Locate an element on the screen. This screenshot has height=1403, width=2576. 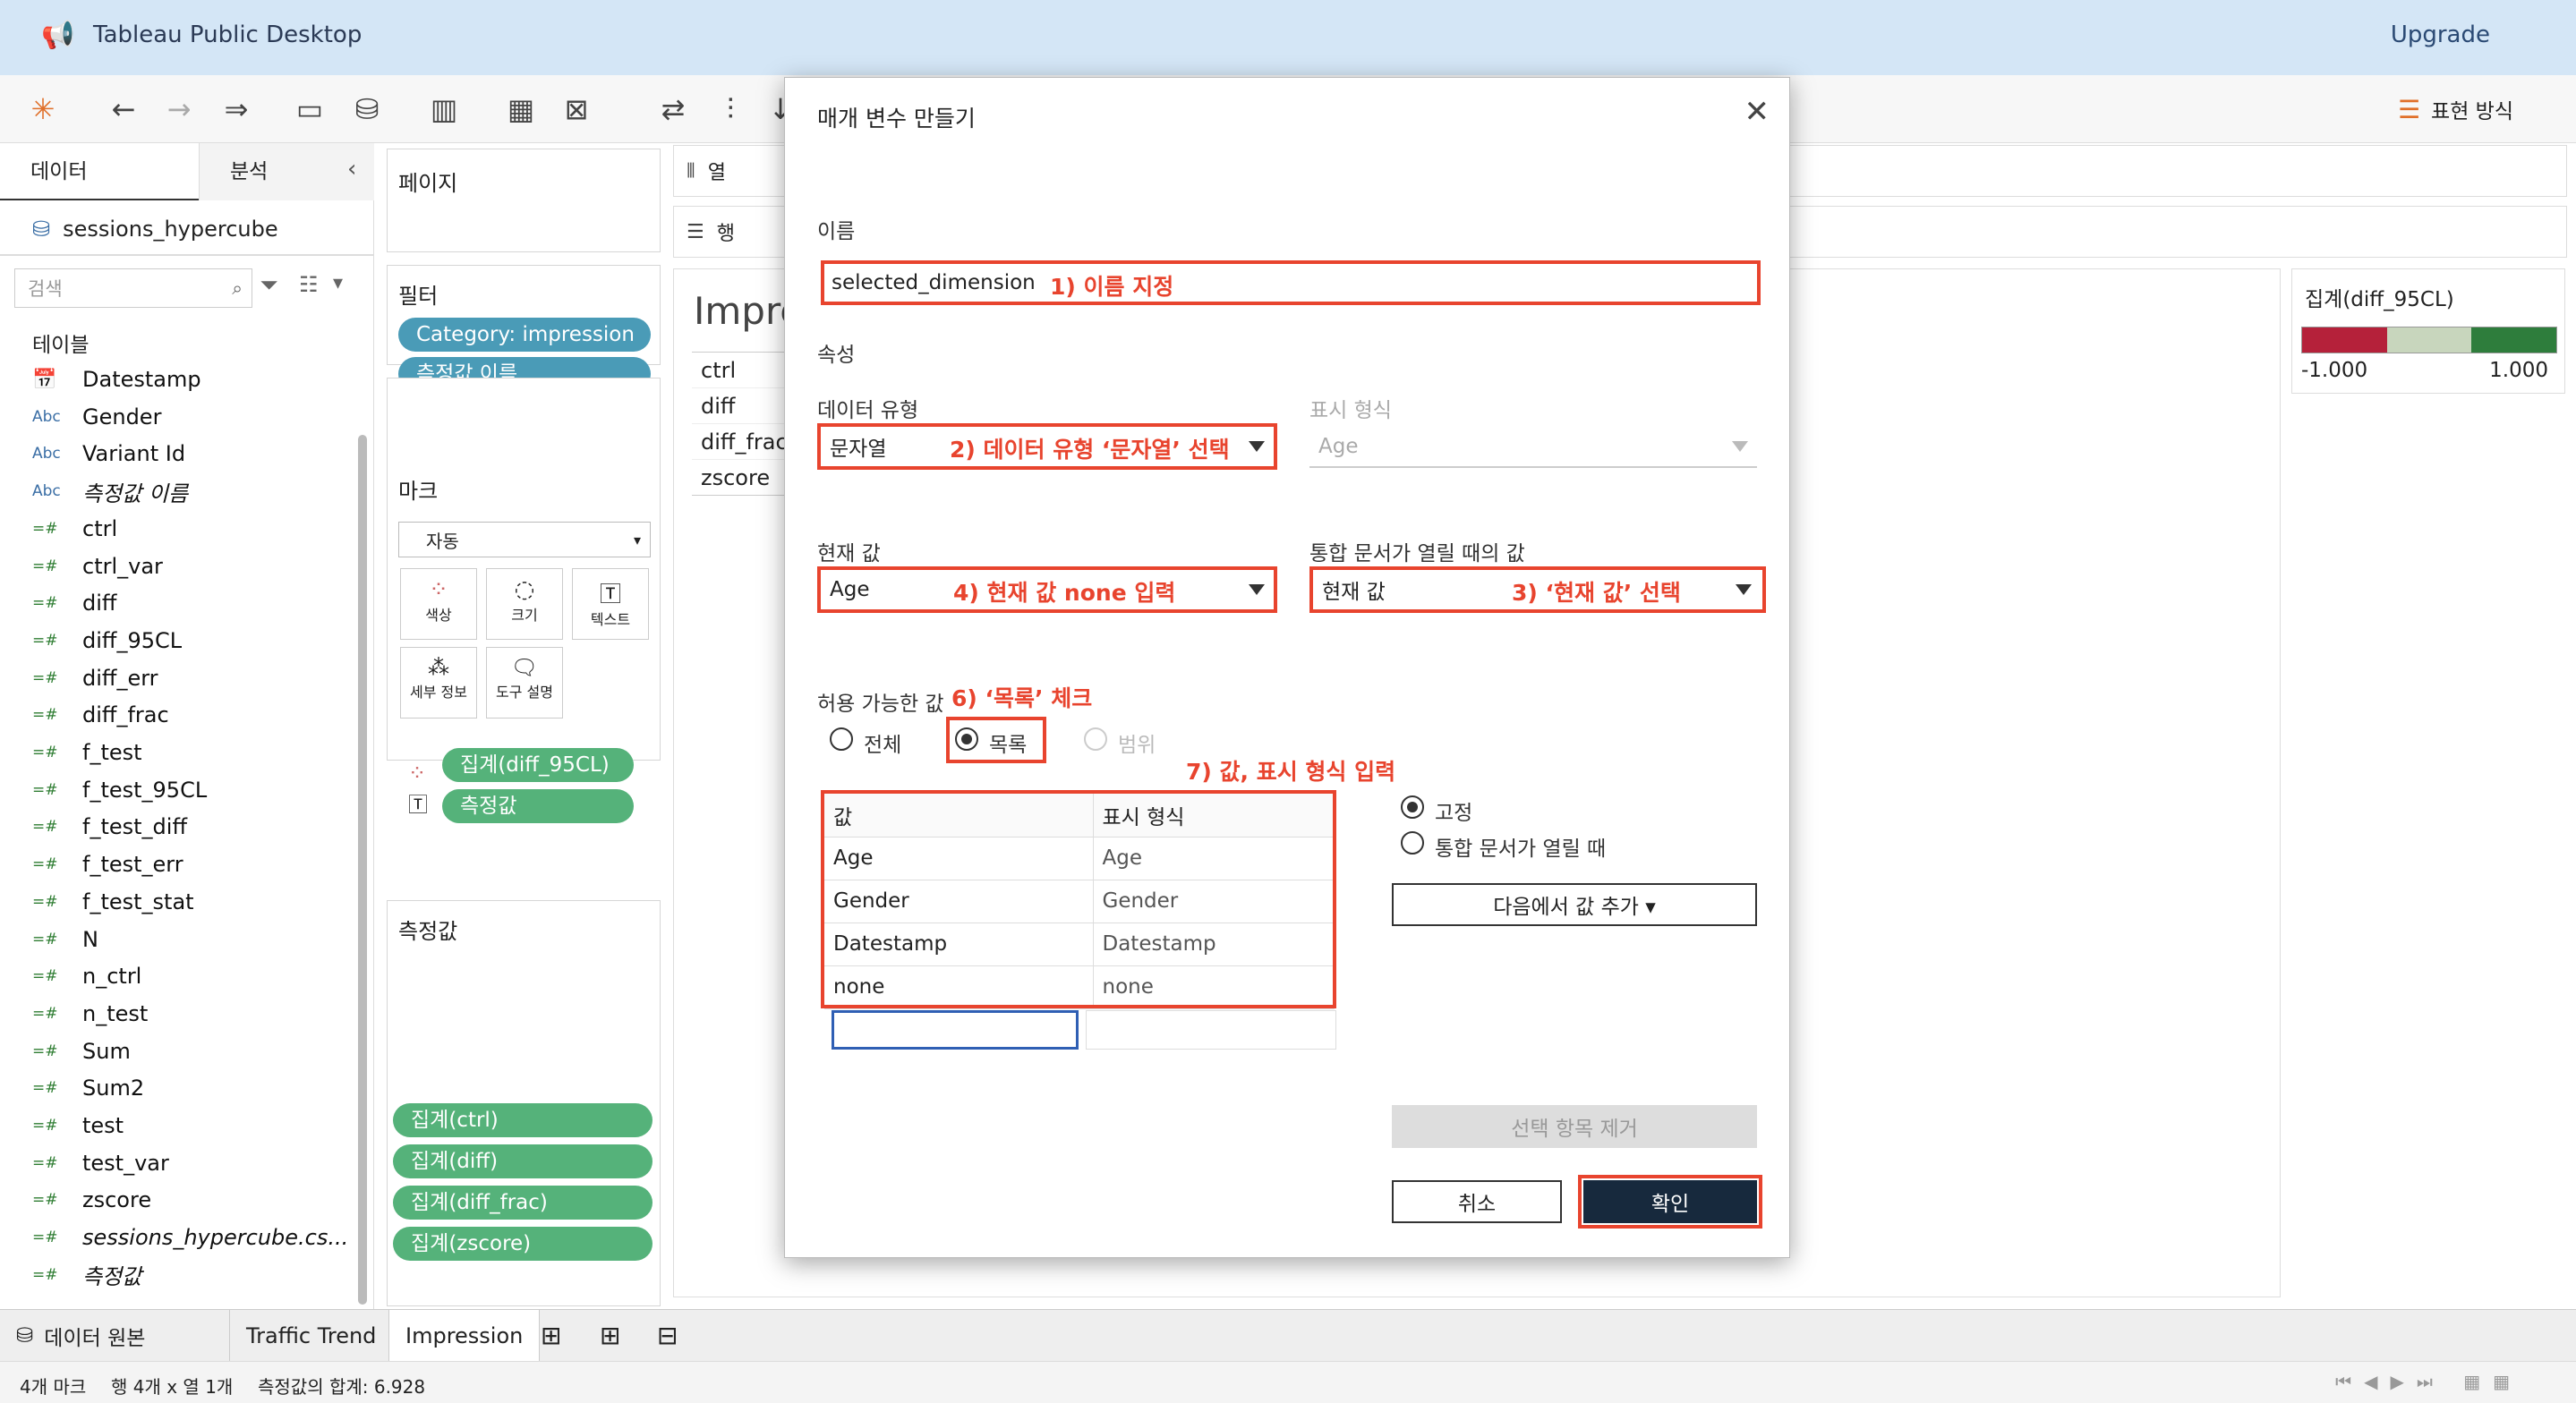
datasource-tab: ⛁ 데이터 원본 is located at coordinates (80, 1336).